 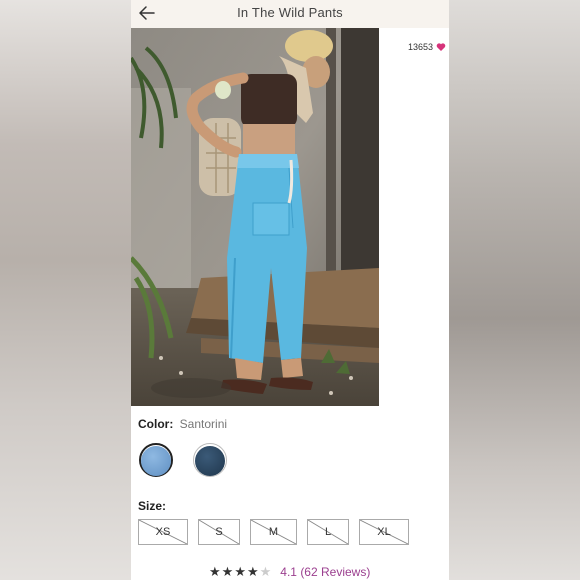 I want to click on size-option-label: XL, so click(x=384, y=532).